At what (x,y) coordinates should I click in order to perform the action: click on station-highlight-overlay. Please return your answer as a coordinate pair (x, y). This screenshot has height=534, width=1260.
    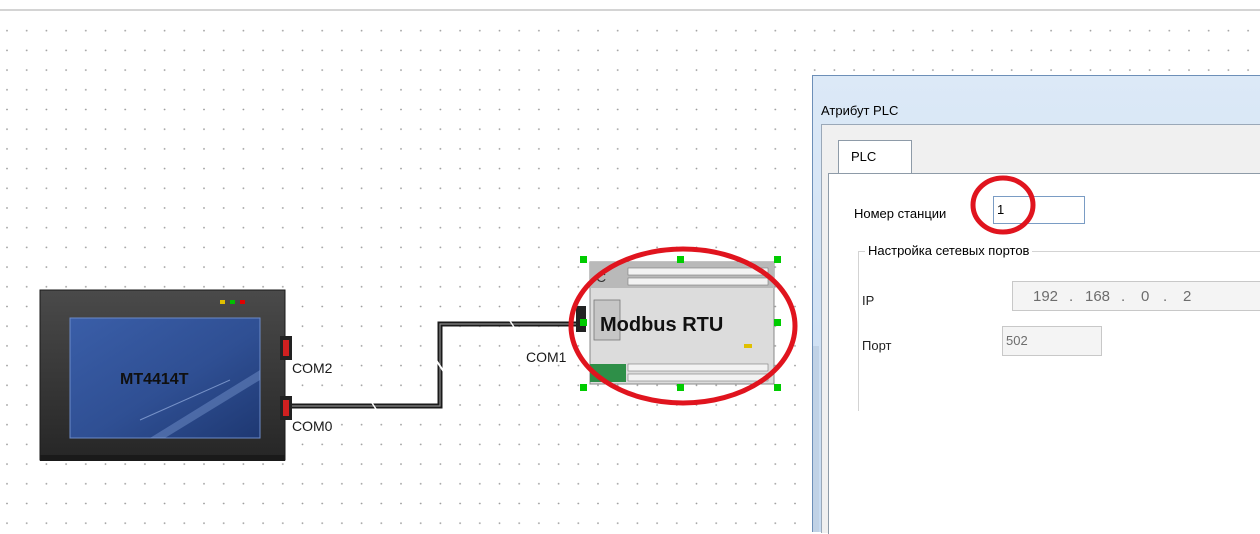
    Looking at the image, I should click on (1003, 205).